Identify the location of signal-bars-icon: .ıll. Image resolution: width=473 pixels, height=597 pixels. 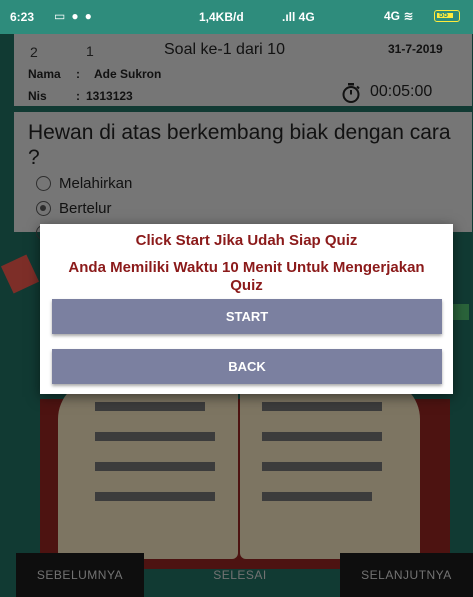
(290, 17).